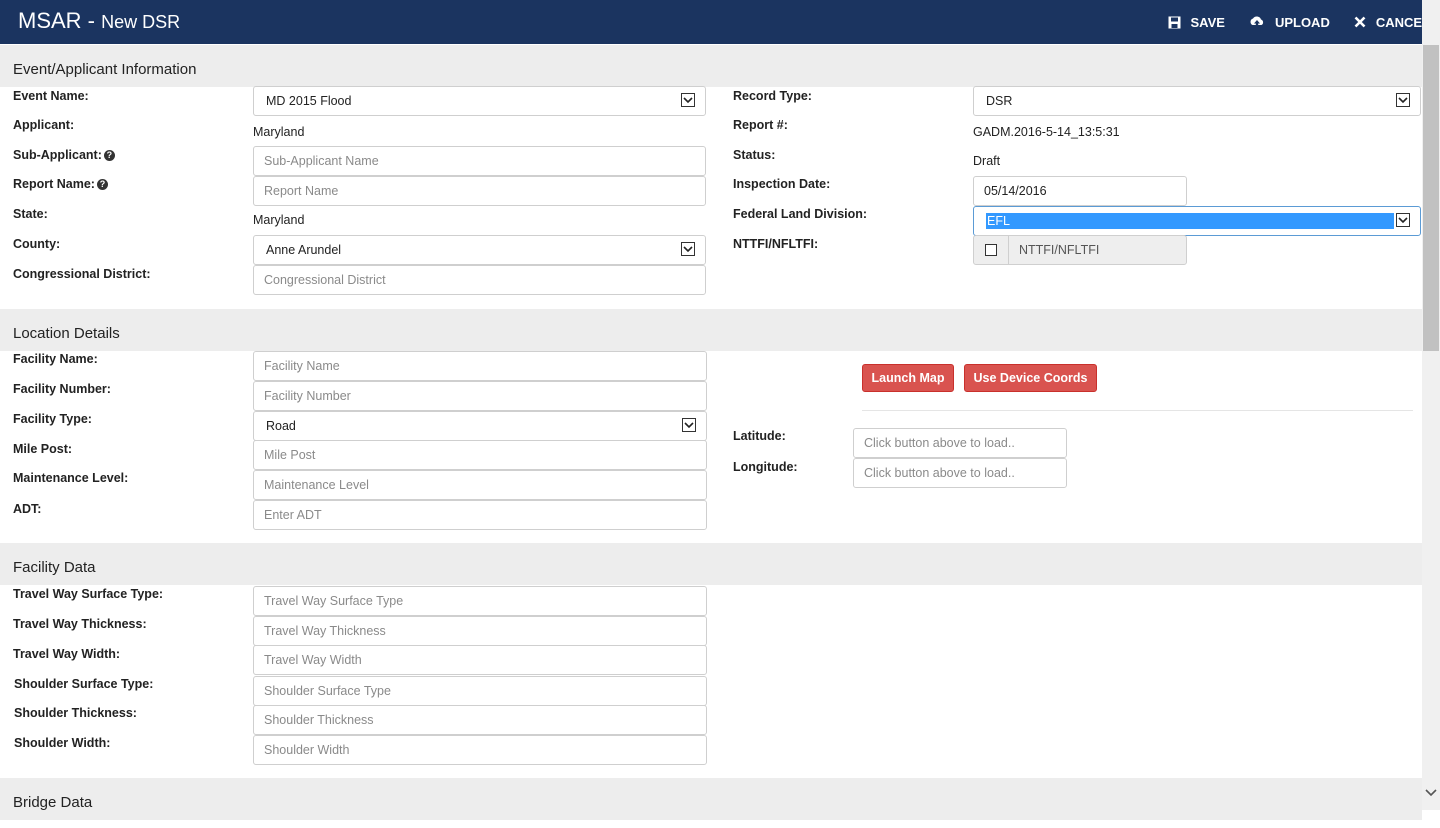 This screenshot has height=828, width=1440. Describe the element at coordinates (754, 155) in the screenshot. I see `status-label: Status:` at that location.